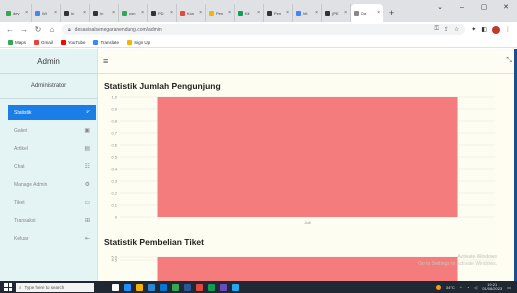  Describe the element at coordinates (52, 238) in the screenshot. I see `sidebar-item-keluar: Keluar ⇤` at that location.